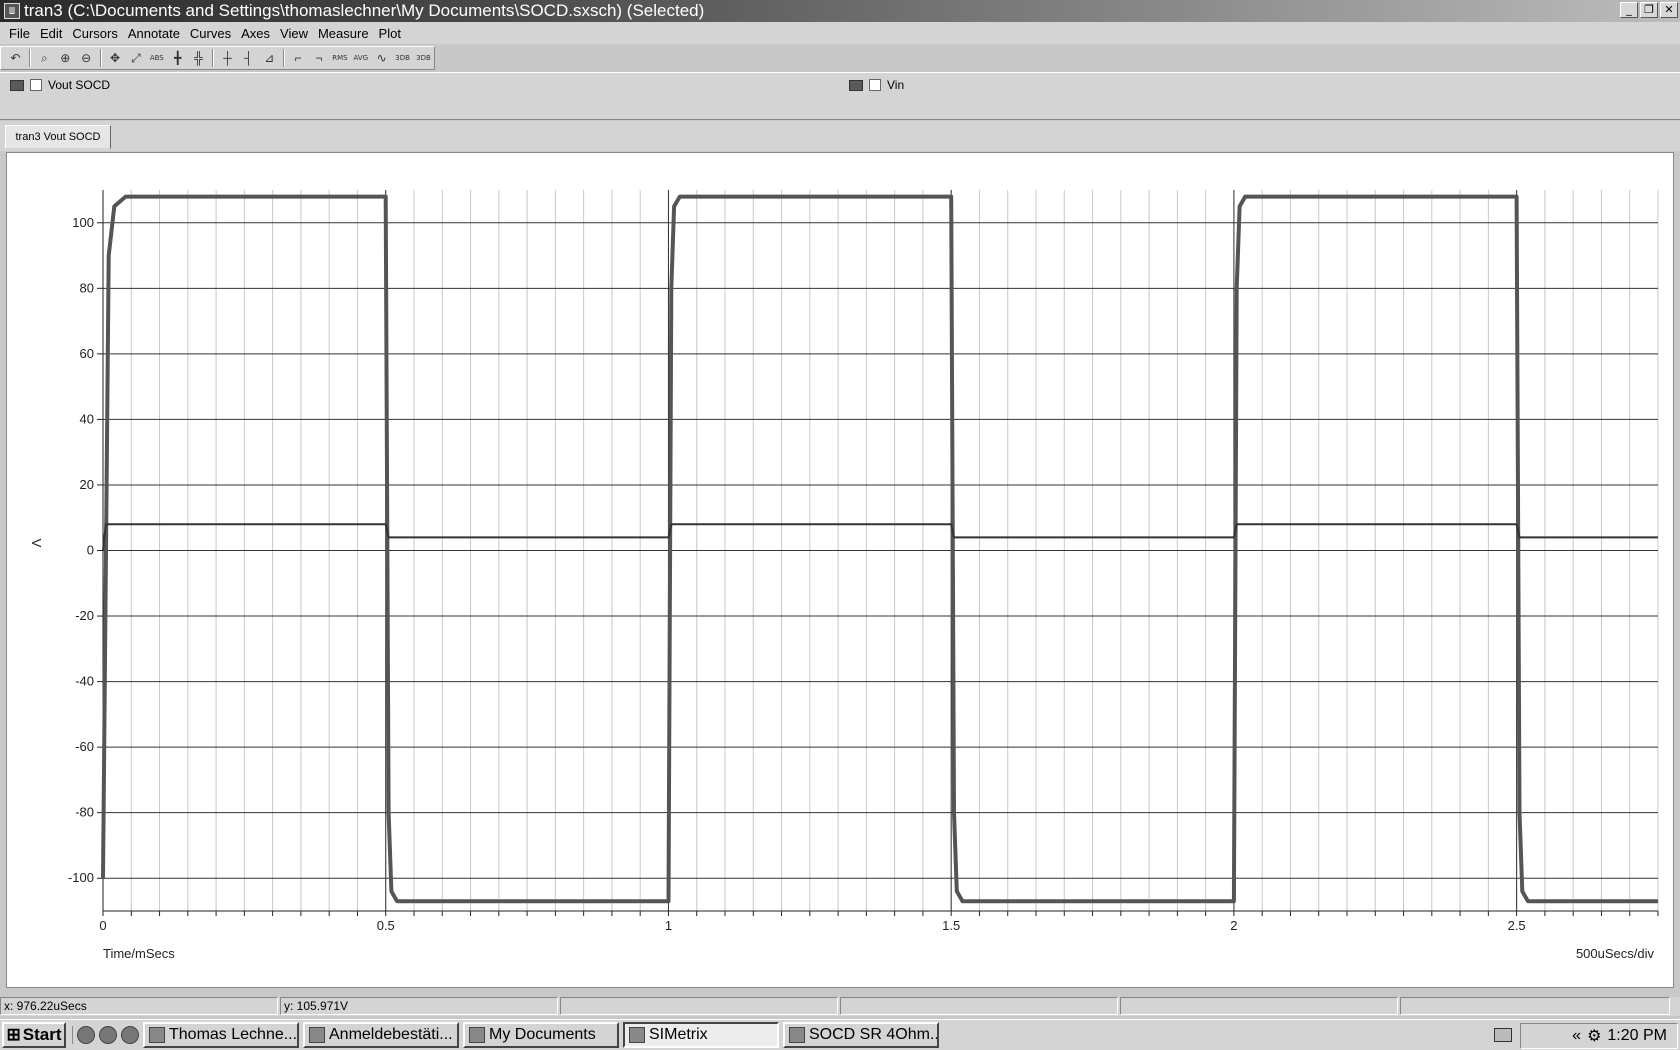 The height and width of the screenshot is (1050, 1680). What do you see at coordinates (1576, 1036) in the screenshot?
I see `tray-expand-chevron: «` at bounding box center [1576, 1036].